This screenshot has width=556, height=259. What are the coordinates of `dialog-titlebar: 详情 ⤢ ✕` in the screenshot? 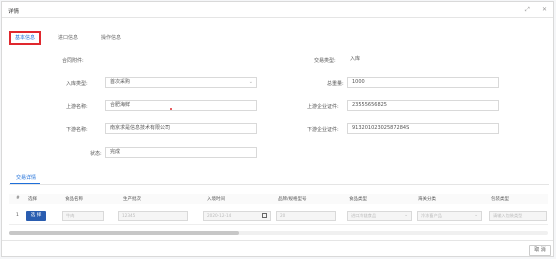 It's located at (277, 10).